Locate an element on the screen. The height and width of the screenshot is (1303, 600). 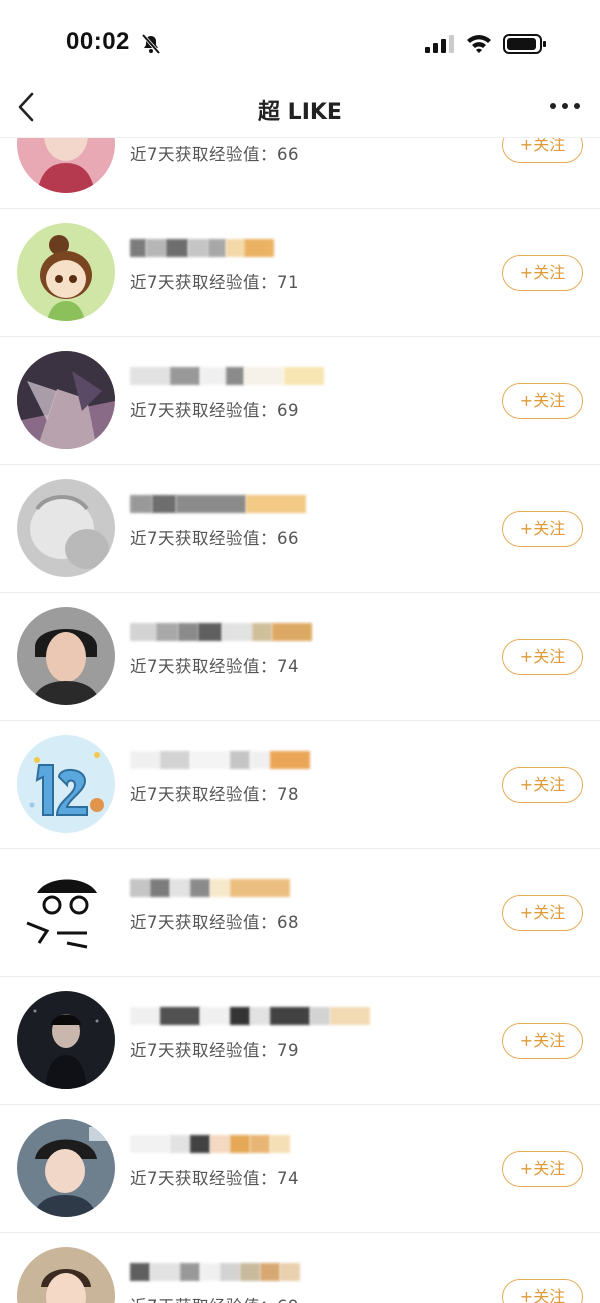
exp-label: 近7天获取经验值：68 is located at coordinates (214, 922).